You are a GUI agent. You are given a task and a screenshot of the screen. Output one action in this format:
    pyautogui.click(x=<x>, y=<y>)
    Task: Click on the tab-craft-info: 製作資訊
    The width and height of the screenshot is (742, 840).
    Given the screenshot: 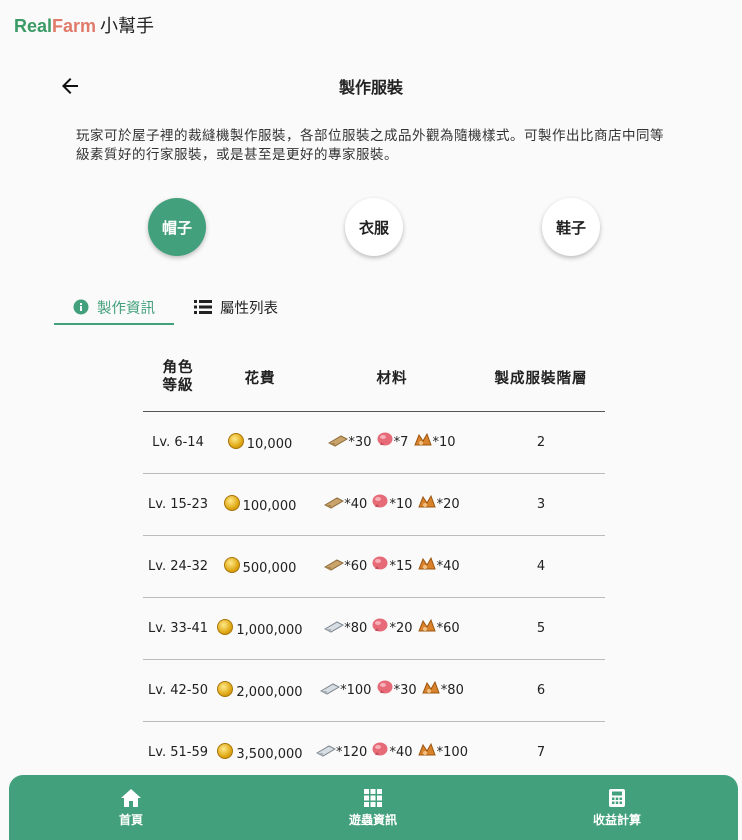 What is the action you would take?
    pyautogui.click(x=114, y=307)
    